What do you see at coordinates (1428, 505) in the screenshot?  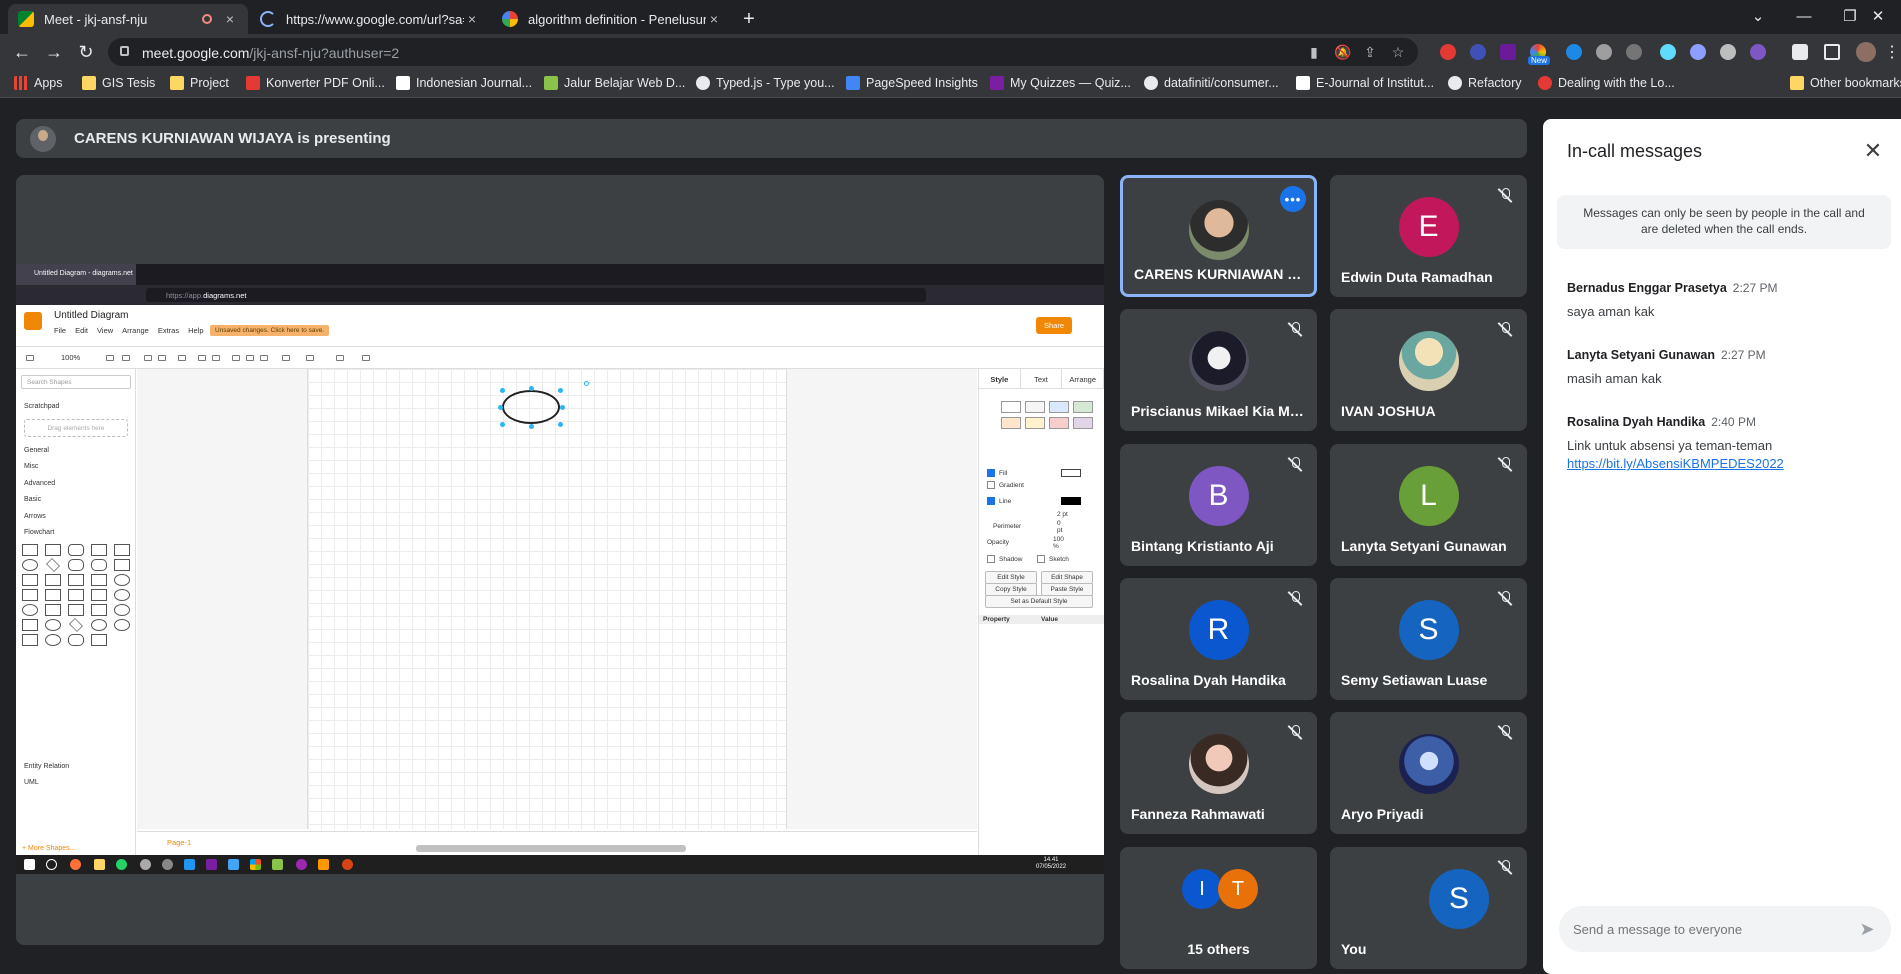 I see `participant-tile-lanyta: L Lanyta Setyani Gunawan` at bounding box center [1428, 505].